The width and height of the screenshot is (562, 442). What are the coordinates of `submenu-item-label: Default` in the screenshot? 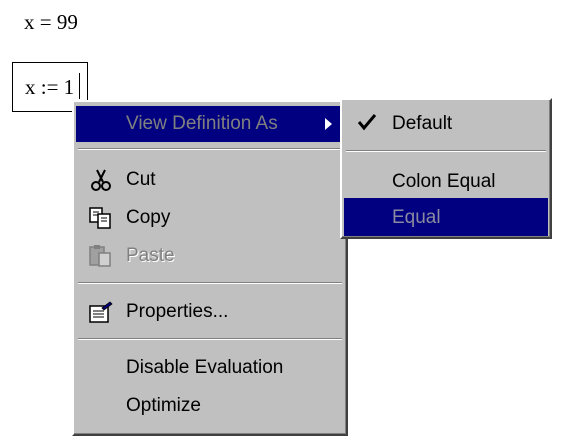 It's located at (422, 123).